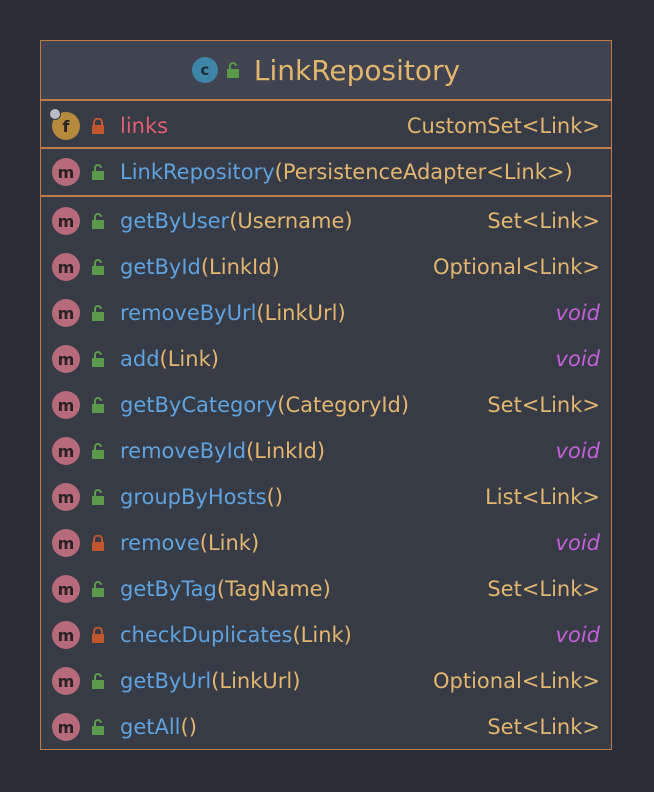 The image size is (654, 792). What do you see at coordinates (291, 221) in the screenshot?
I see `member-params: (Username)` at bounding box center [291, 221].